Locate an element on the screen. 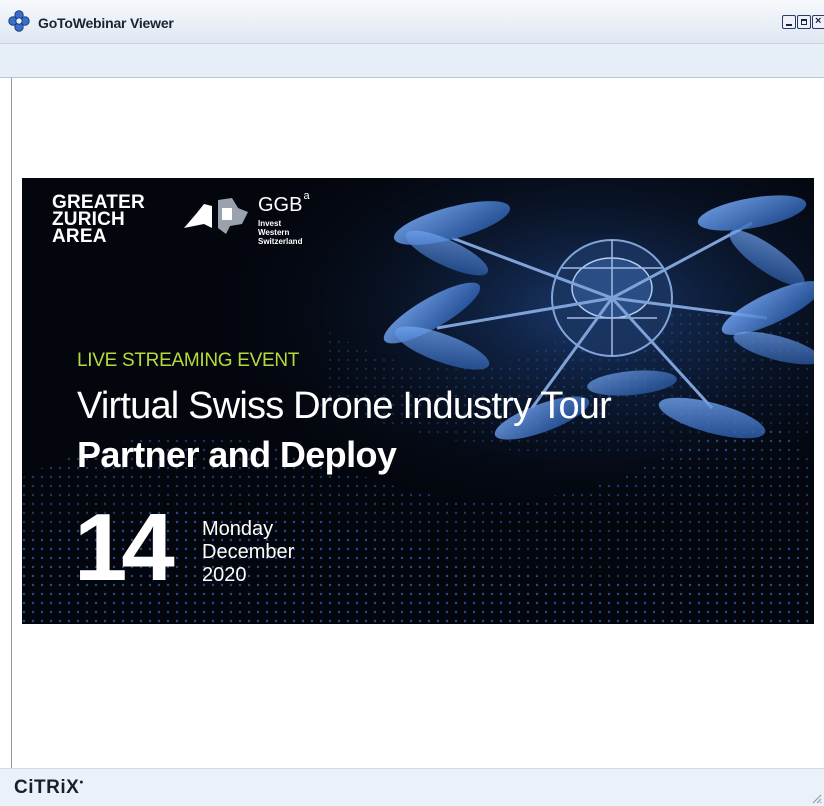  event-month: December is located at coordinates (248, 552).